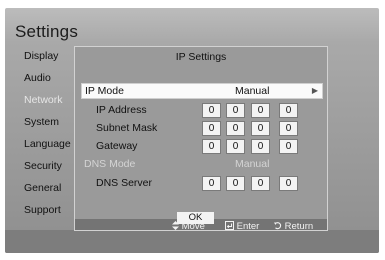 This screenshot has width=385, height=260. What do you see at coordinates (248, 226) in the screenshot?
I see `enter-hint-label: Enter` at bounding box center [248, 226].